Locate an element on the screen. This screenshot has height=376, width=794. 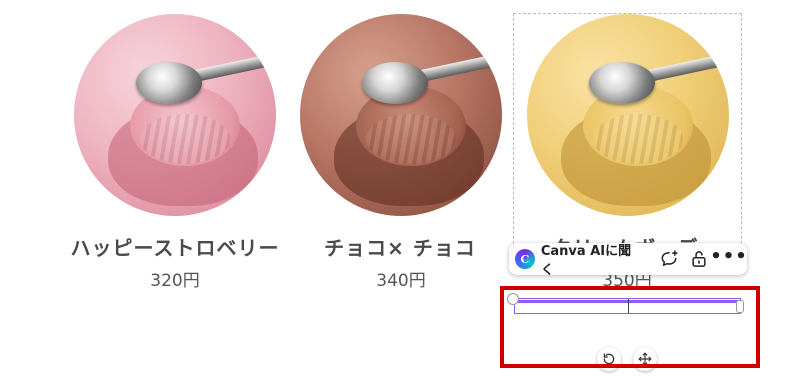
add-comment-button is located at coordinates (669, 259).